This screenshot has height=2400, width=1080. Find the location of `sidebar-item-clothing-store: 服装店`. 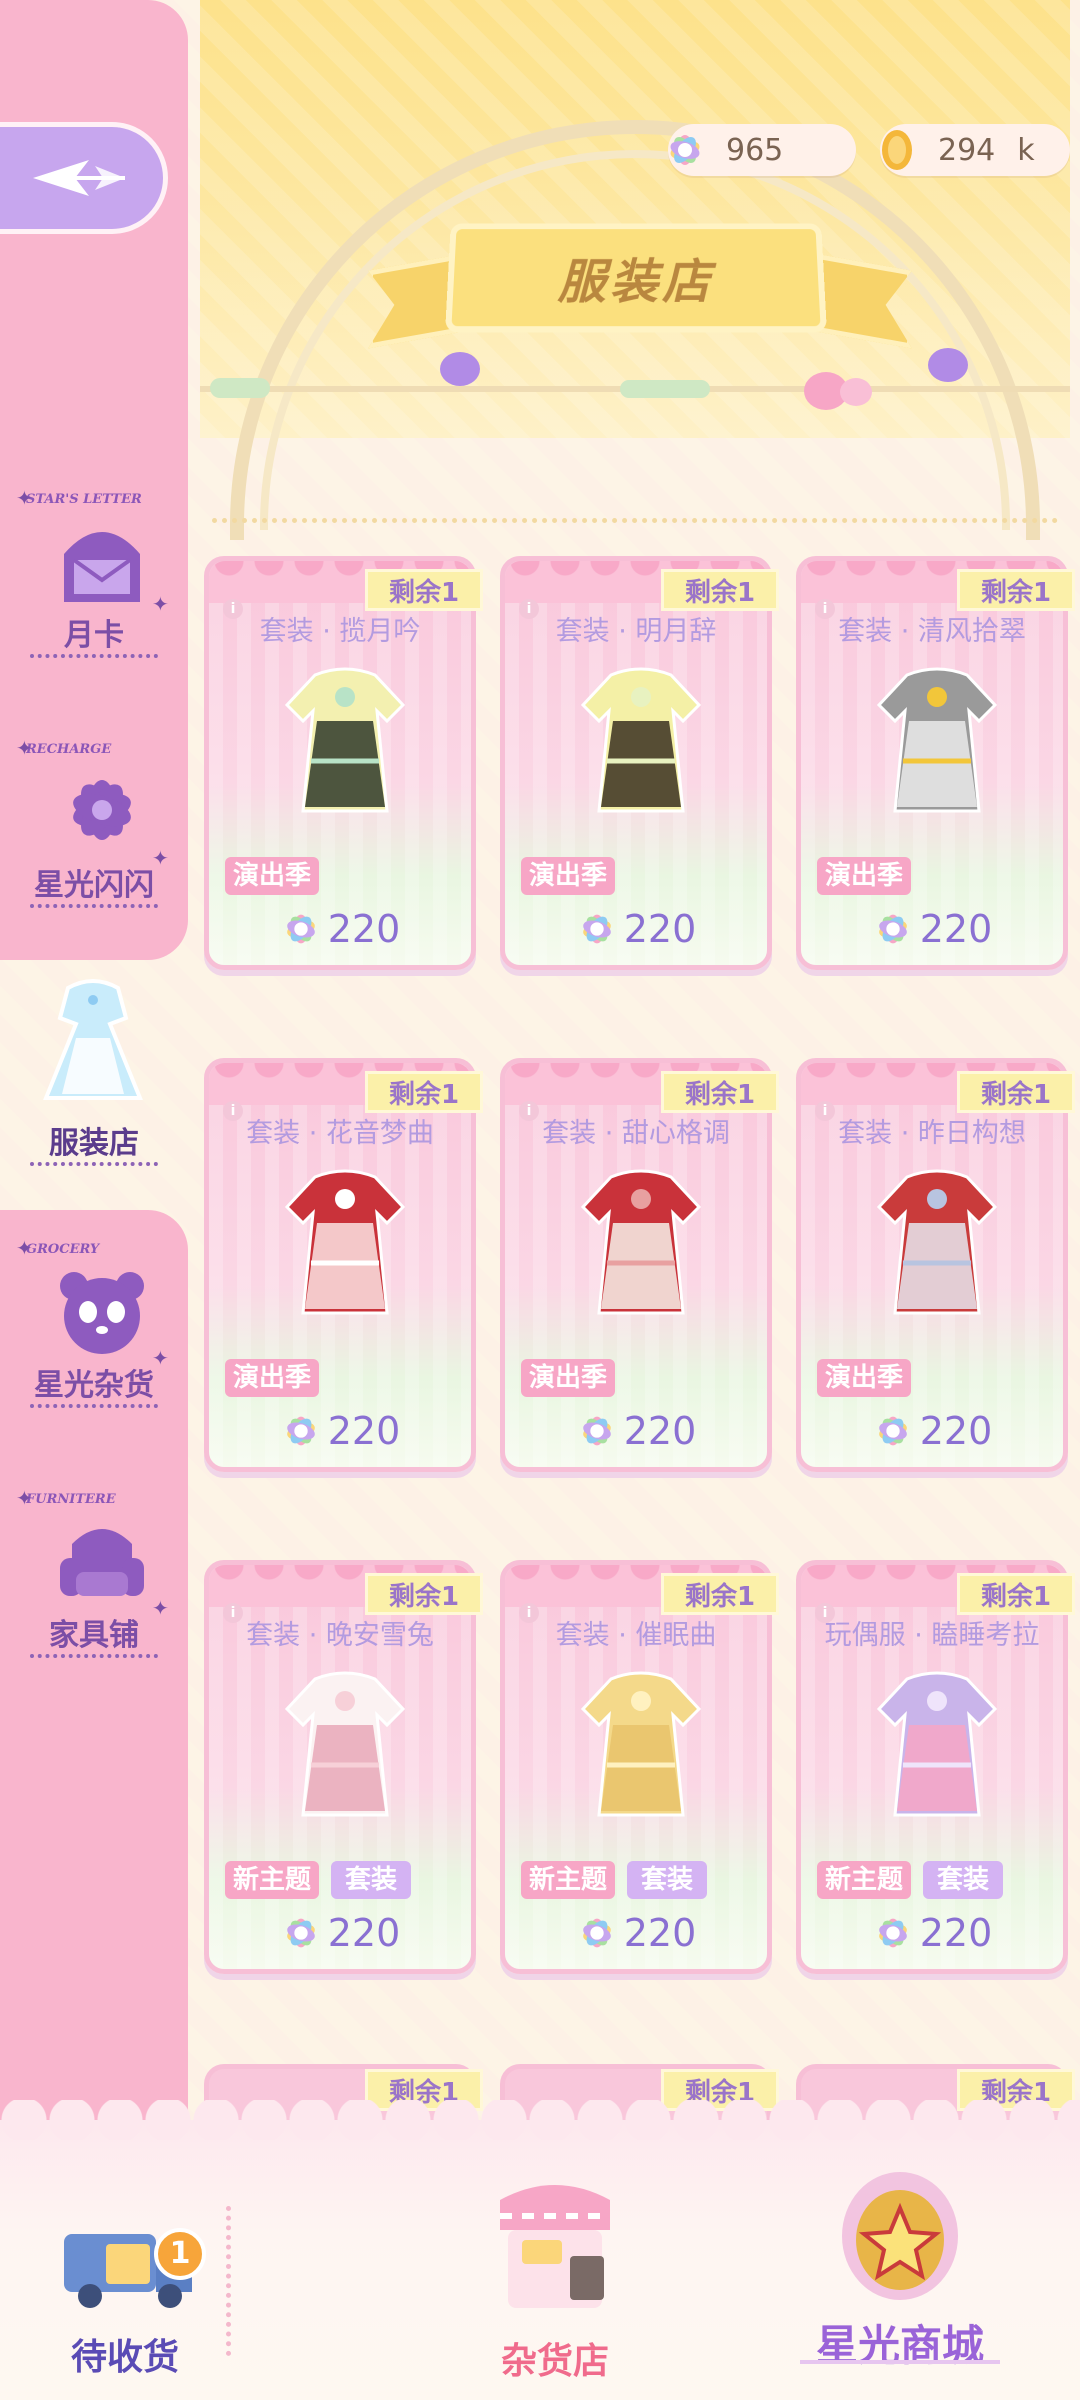

sidebar-item-clothing-store: 服装店 is located at coordinates (94, 1078).